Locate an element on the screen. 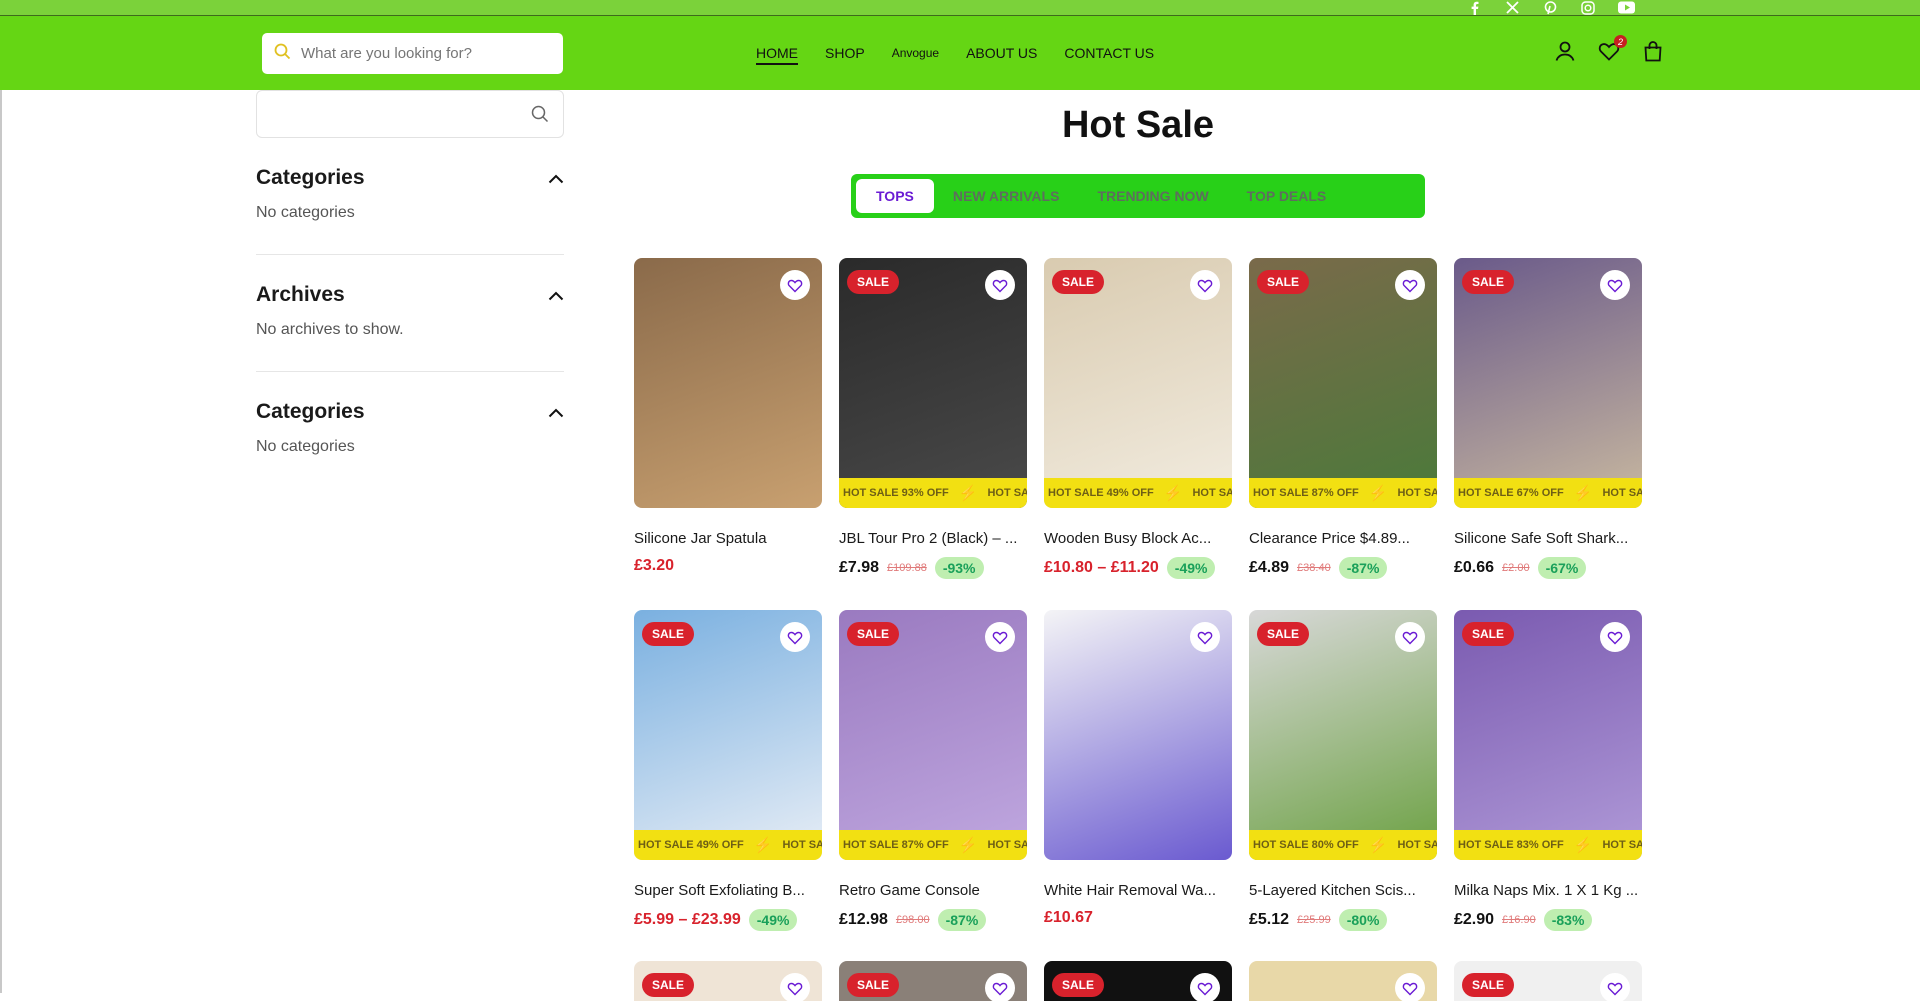  tab-new-arrivals: NEW ARRIVALS is located at coordinates (1006, 196).